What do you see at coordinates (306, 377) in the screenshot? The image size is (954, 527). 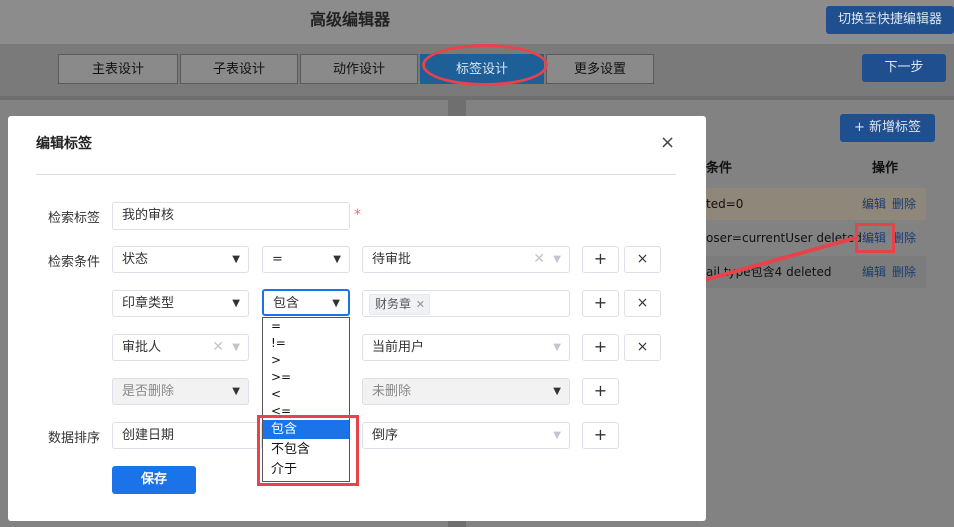 I see `dropdown-option: >=` at bounding box center [306, 377].